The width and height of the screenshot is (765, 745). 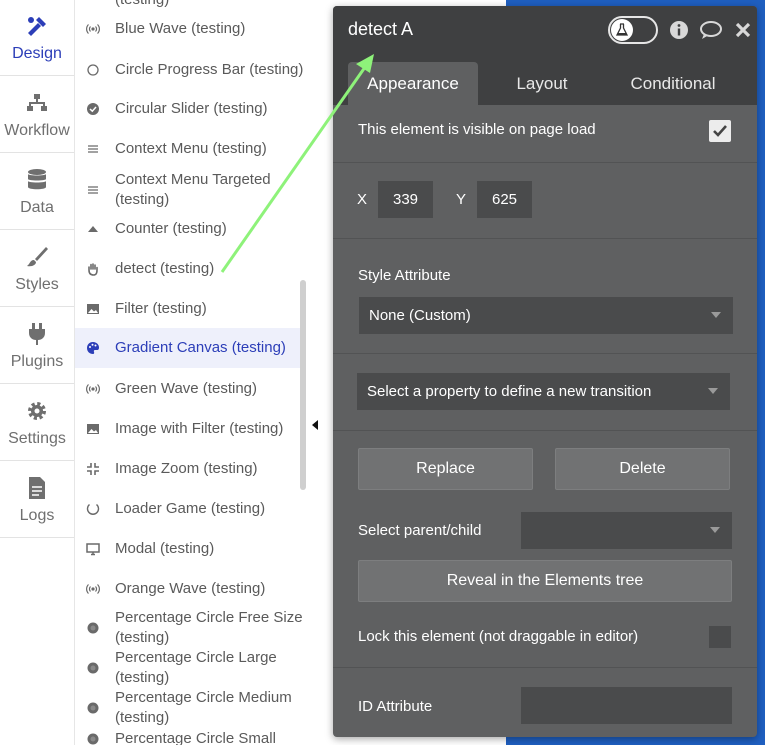 What do you see at coordinates (187, 708) in the screenshot?
I see `list-item: Percentage Circle Medium (testing)` at bounding box center [187, 708].